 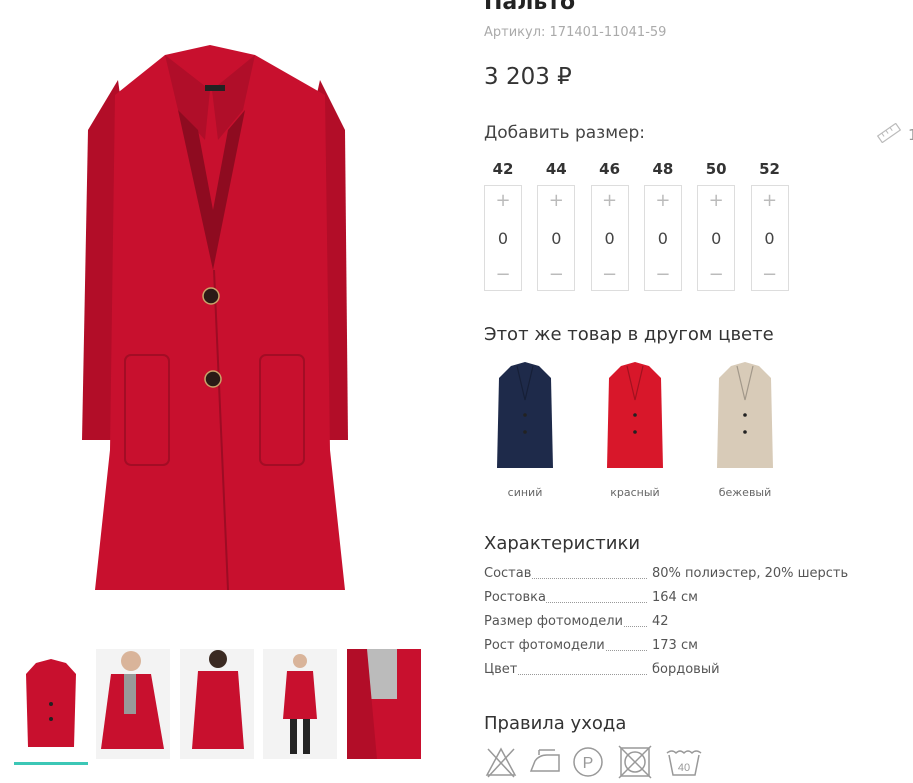 What do you see at coordinates (544, 645) in the screenshot?
I see `spec-key: Рост фотомодели` at bounding box center [544, 645].